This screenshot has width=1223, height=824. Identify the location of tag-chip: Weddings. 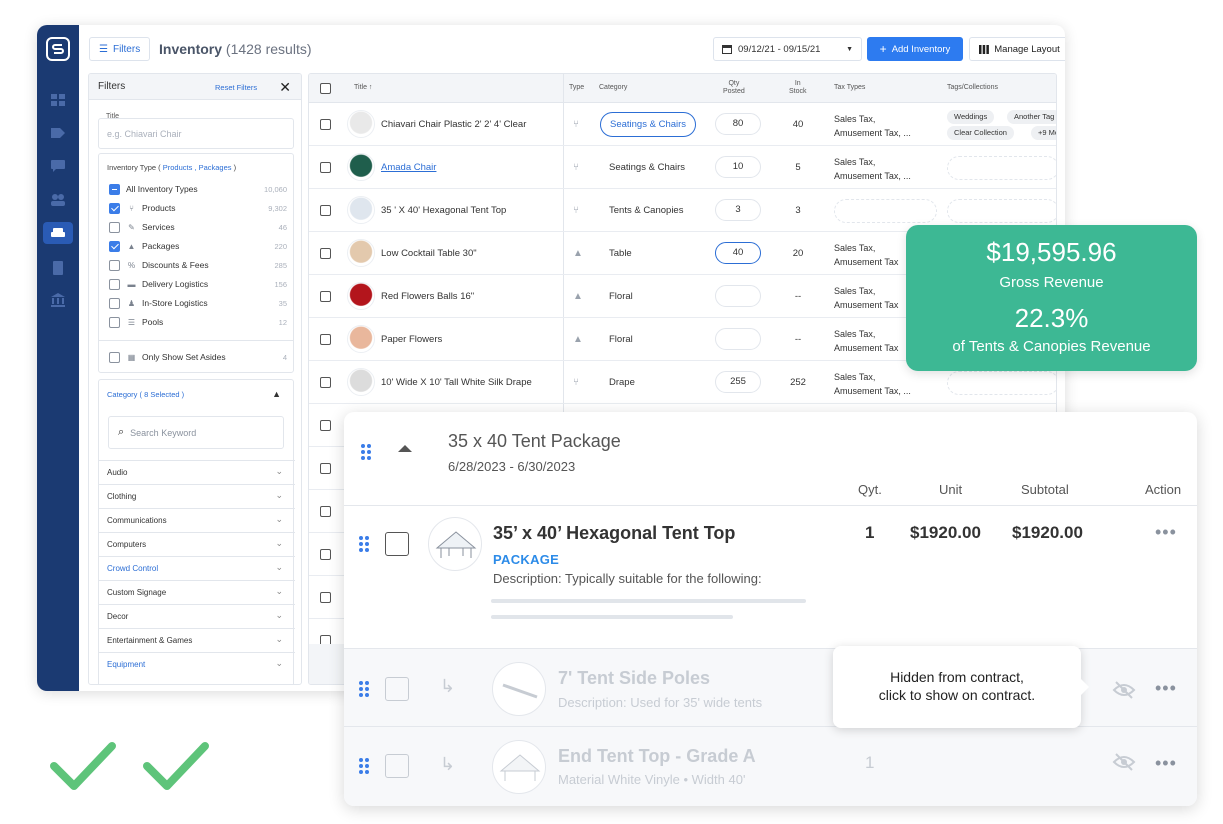
(971, 117).